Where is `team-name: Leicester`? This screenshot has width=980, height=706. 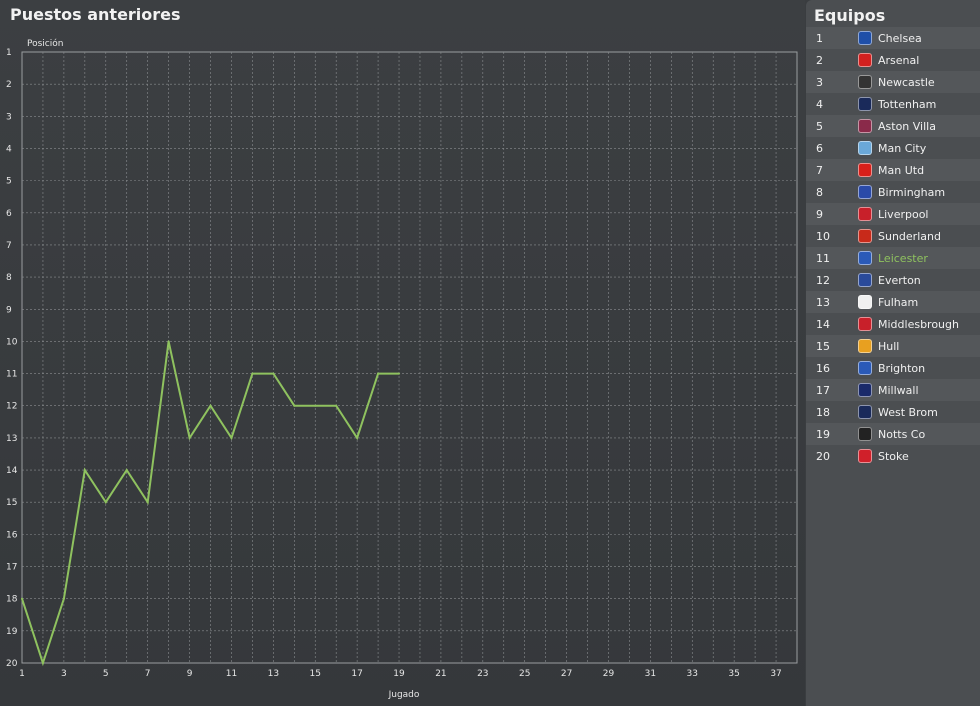 team-name: Leicester is located at coordinates (903, 258).